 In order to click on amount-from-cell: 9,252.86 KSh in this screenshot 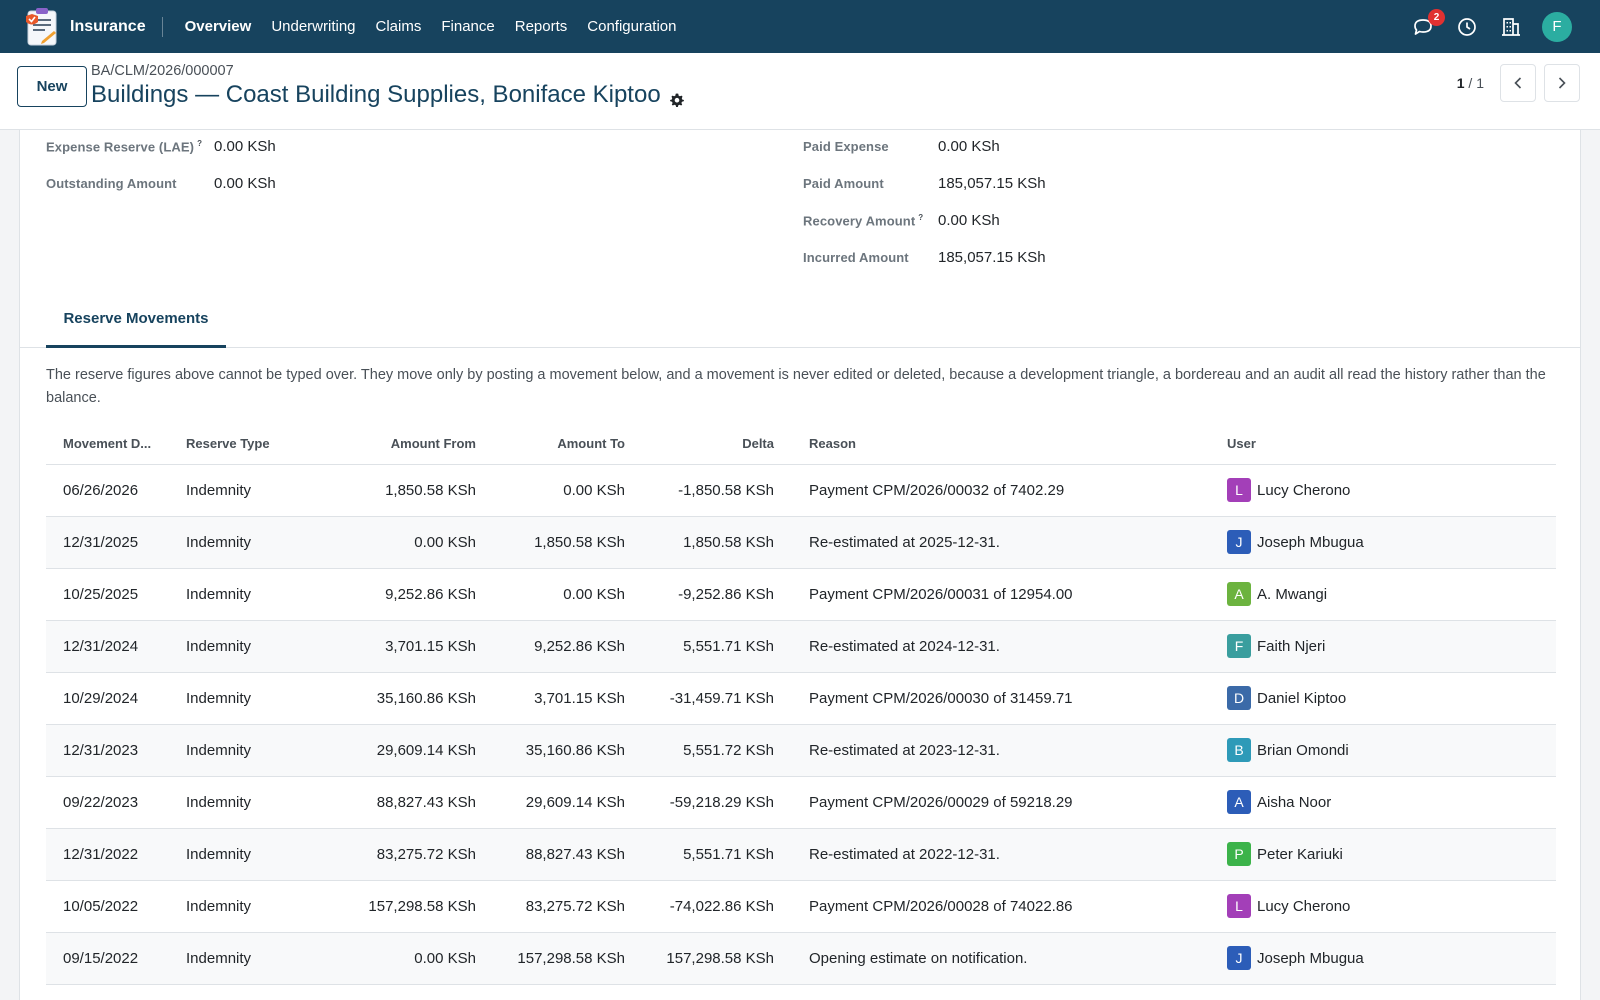, I will do `click(377, 594)`.